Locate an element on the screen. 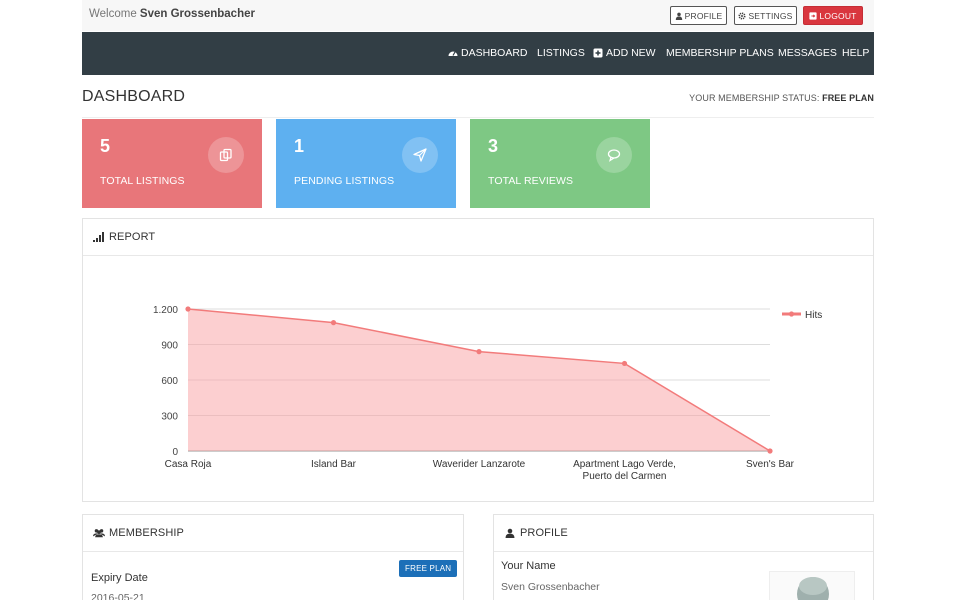  users-icon is located at coordinates (99, 533).